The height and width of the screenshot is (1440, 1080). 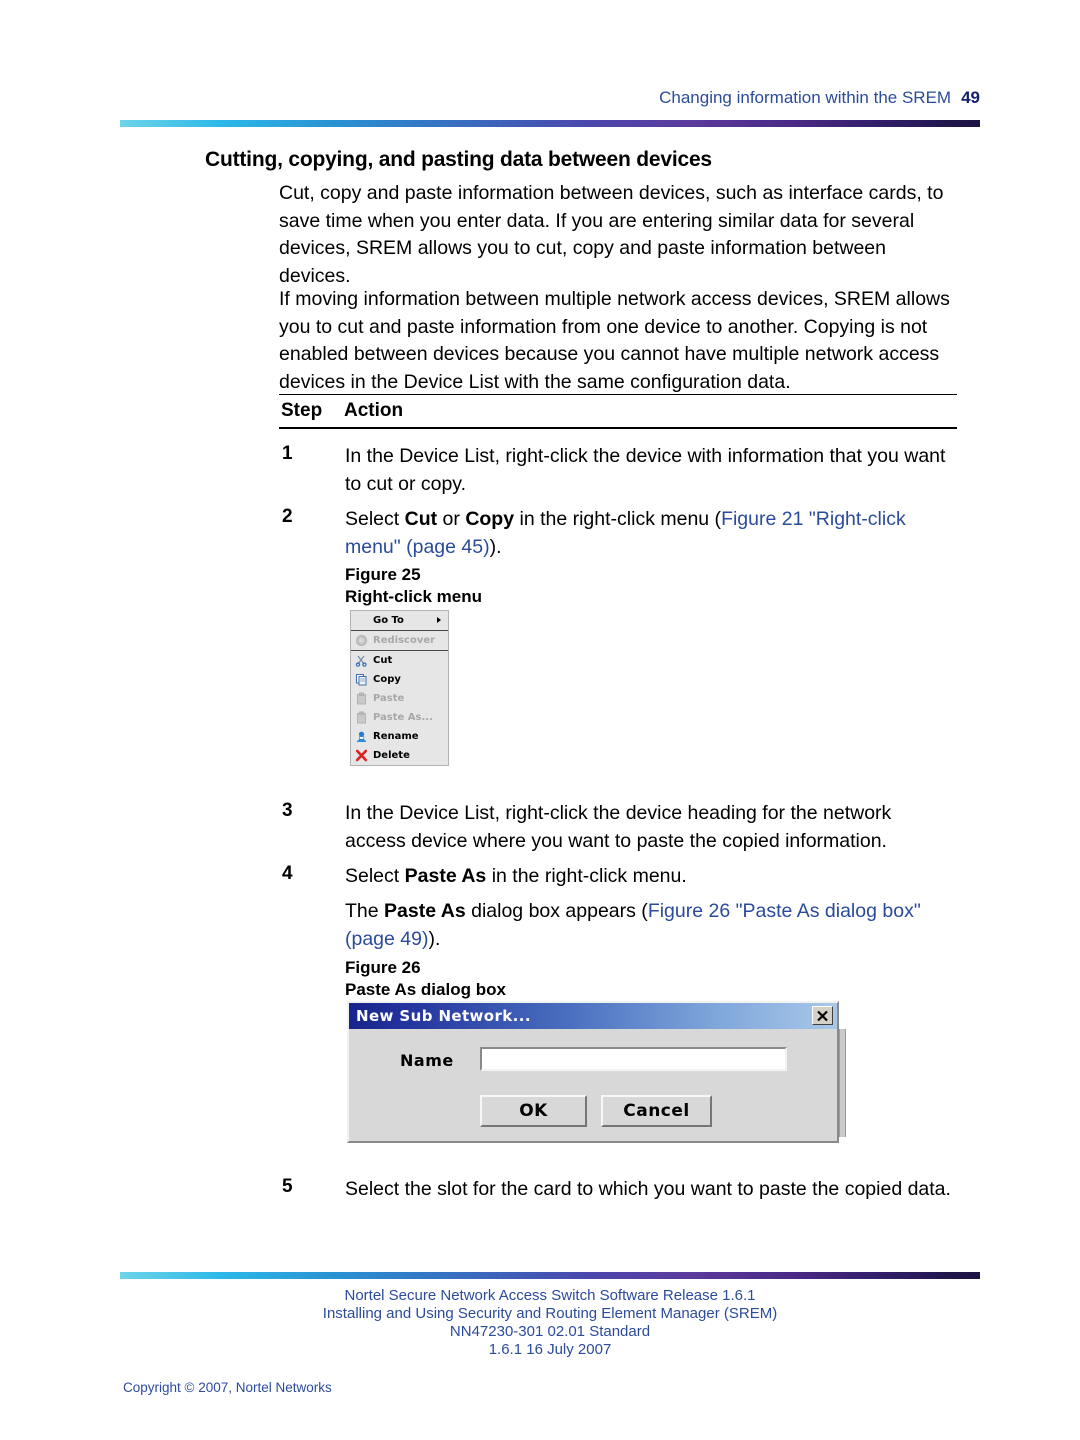 What do you see at coordinates (425, 989) in the screenshot?
I see `figure-26-title: Paste As dialog box` at bounding box center [425, 989].